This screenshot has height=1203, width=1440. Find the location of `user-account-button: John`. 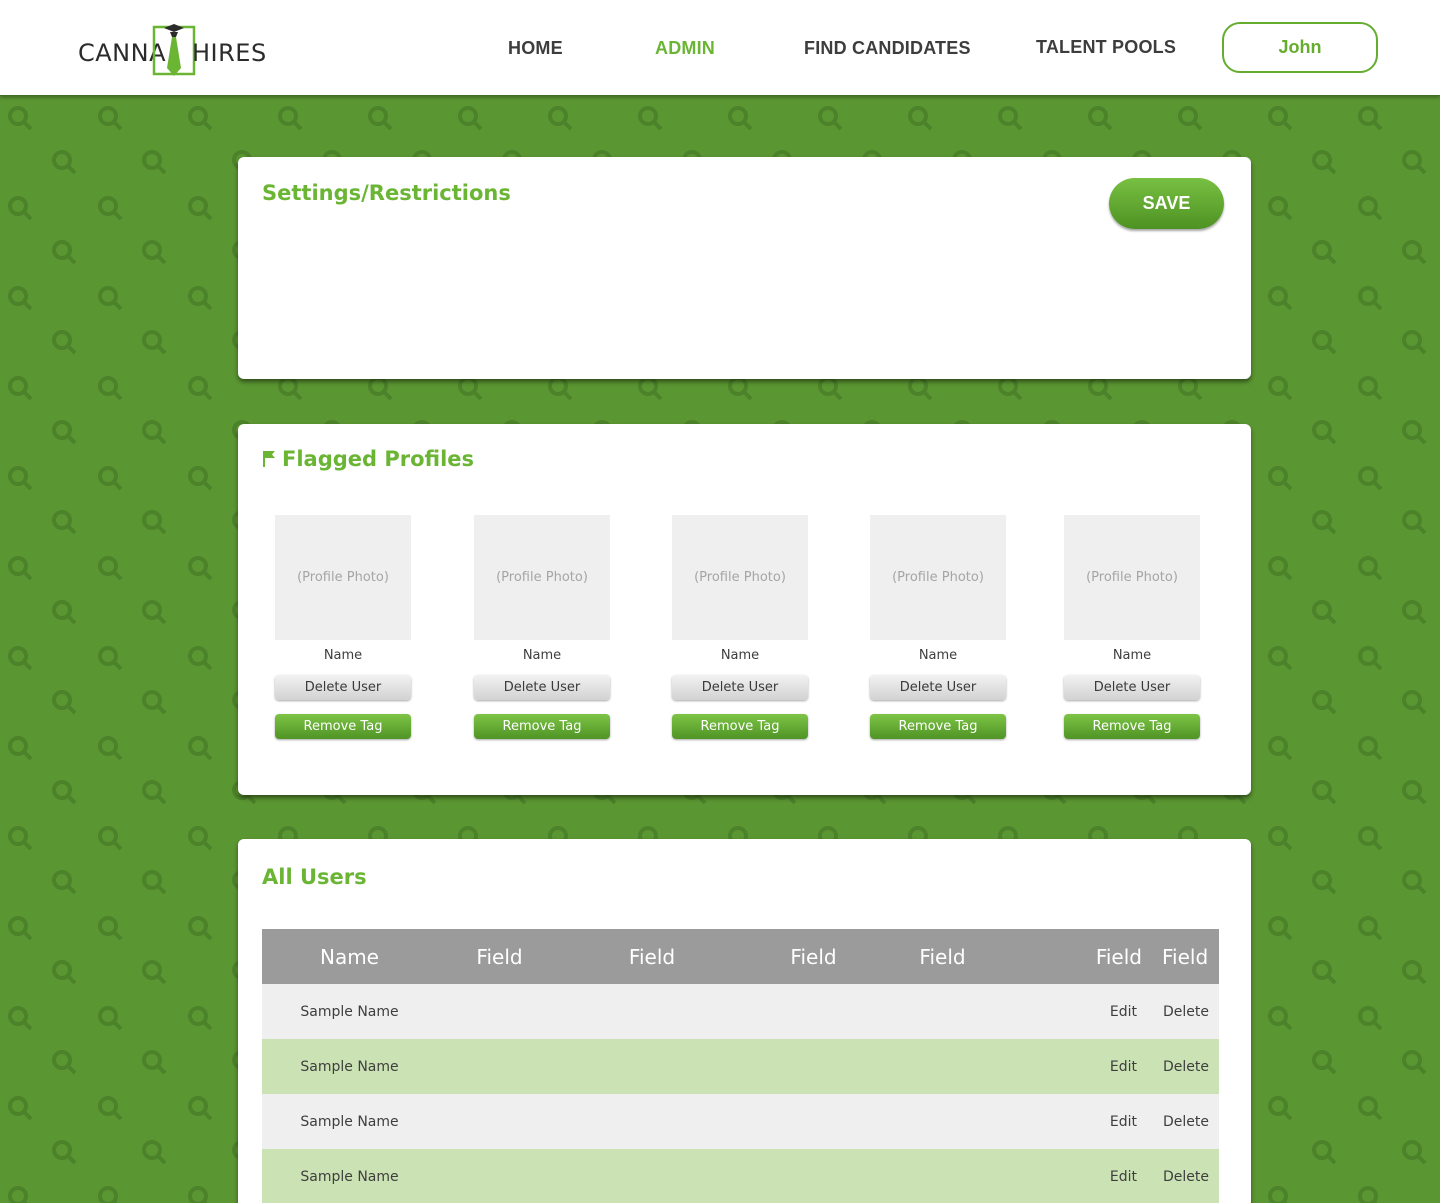

user-account-button: John is located at coordinates (1300, 47).